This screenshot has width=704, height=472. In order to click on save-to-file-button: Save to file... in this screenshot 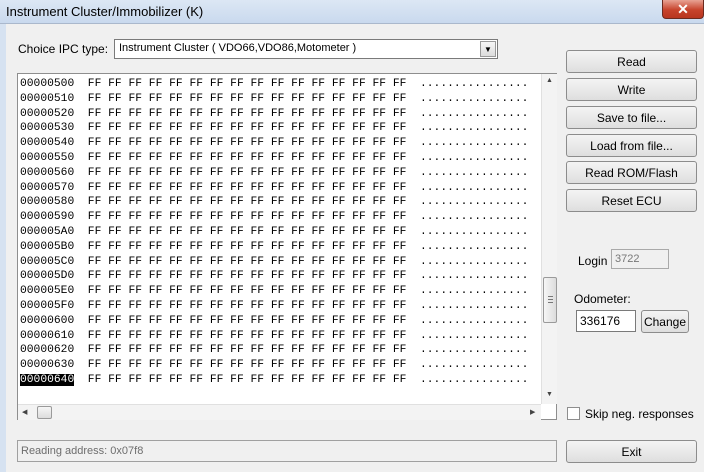, I will do `click(631, 117)`.